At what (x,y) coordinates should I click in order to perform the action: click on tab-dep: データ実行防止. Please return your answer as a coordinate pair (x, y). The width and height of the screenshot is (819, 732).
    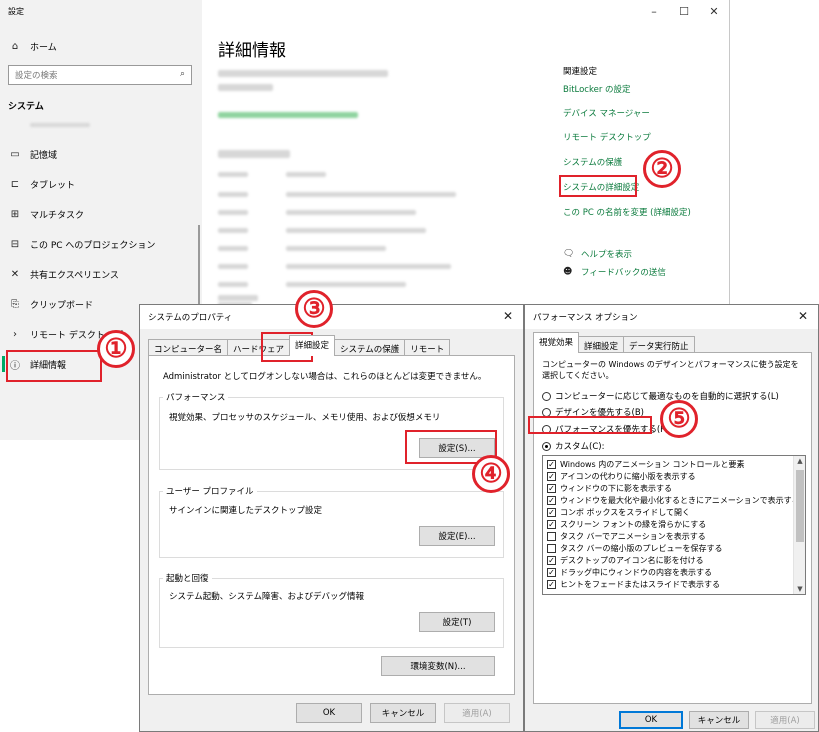
    Looking at the image, I should click on (659, 344).